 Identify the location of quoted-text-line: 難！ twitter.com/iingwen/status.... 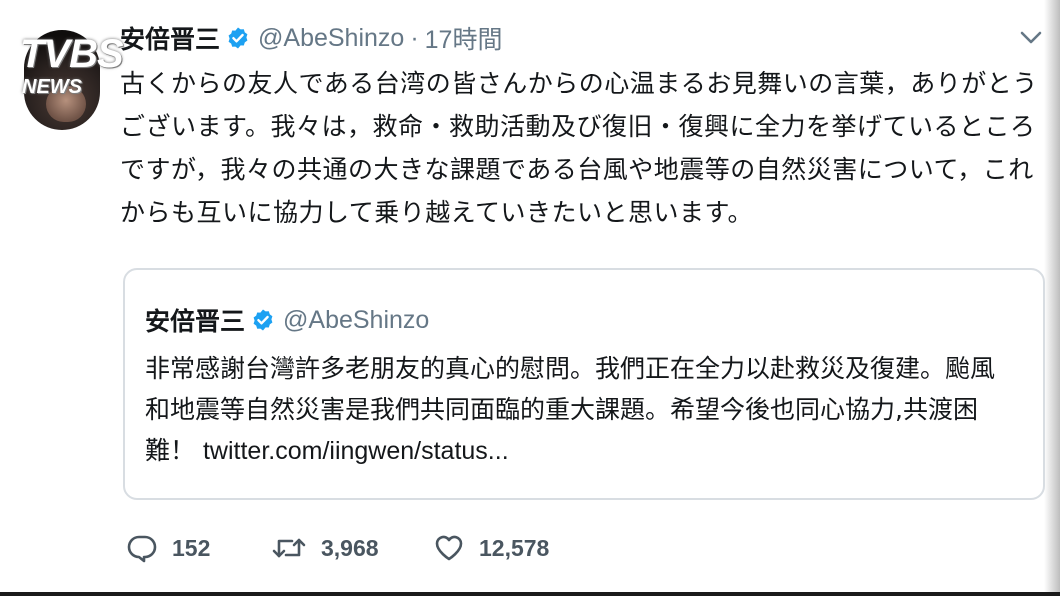
(590, 451).